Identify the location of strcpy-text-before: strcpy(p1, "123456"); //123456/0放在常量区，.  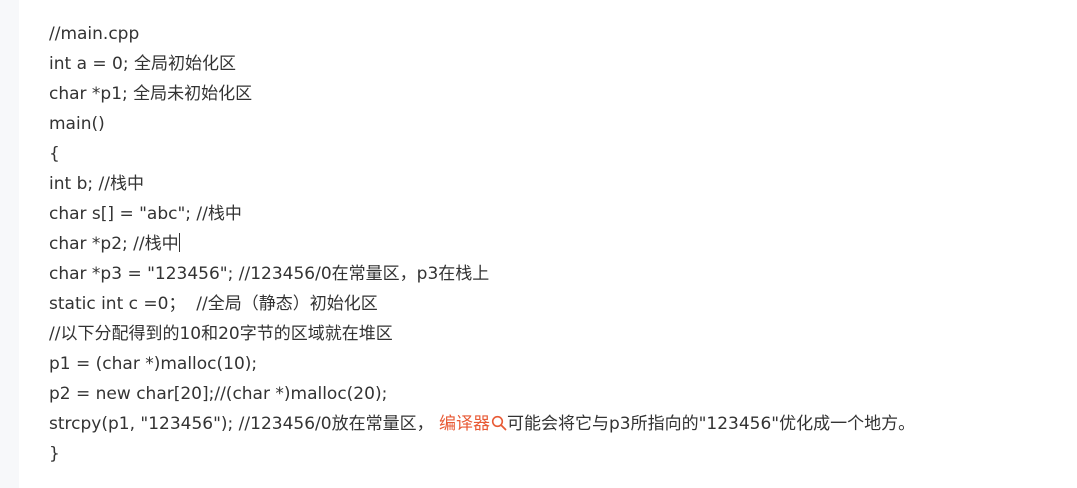
(244, 424).